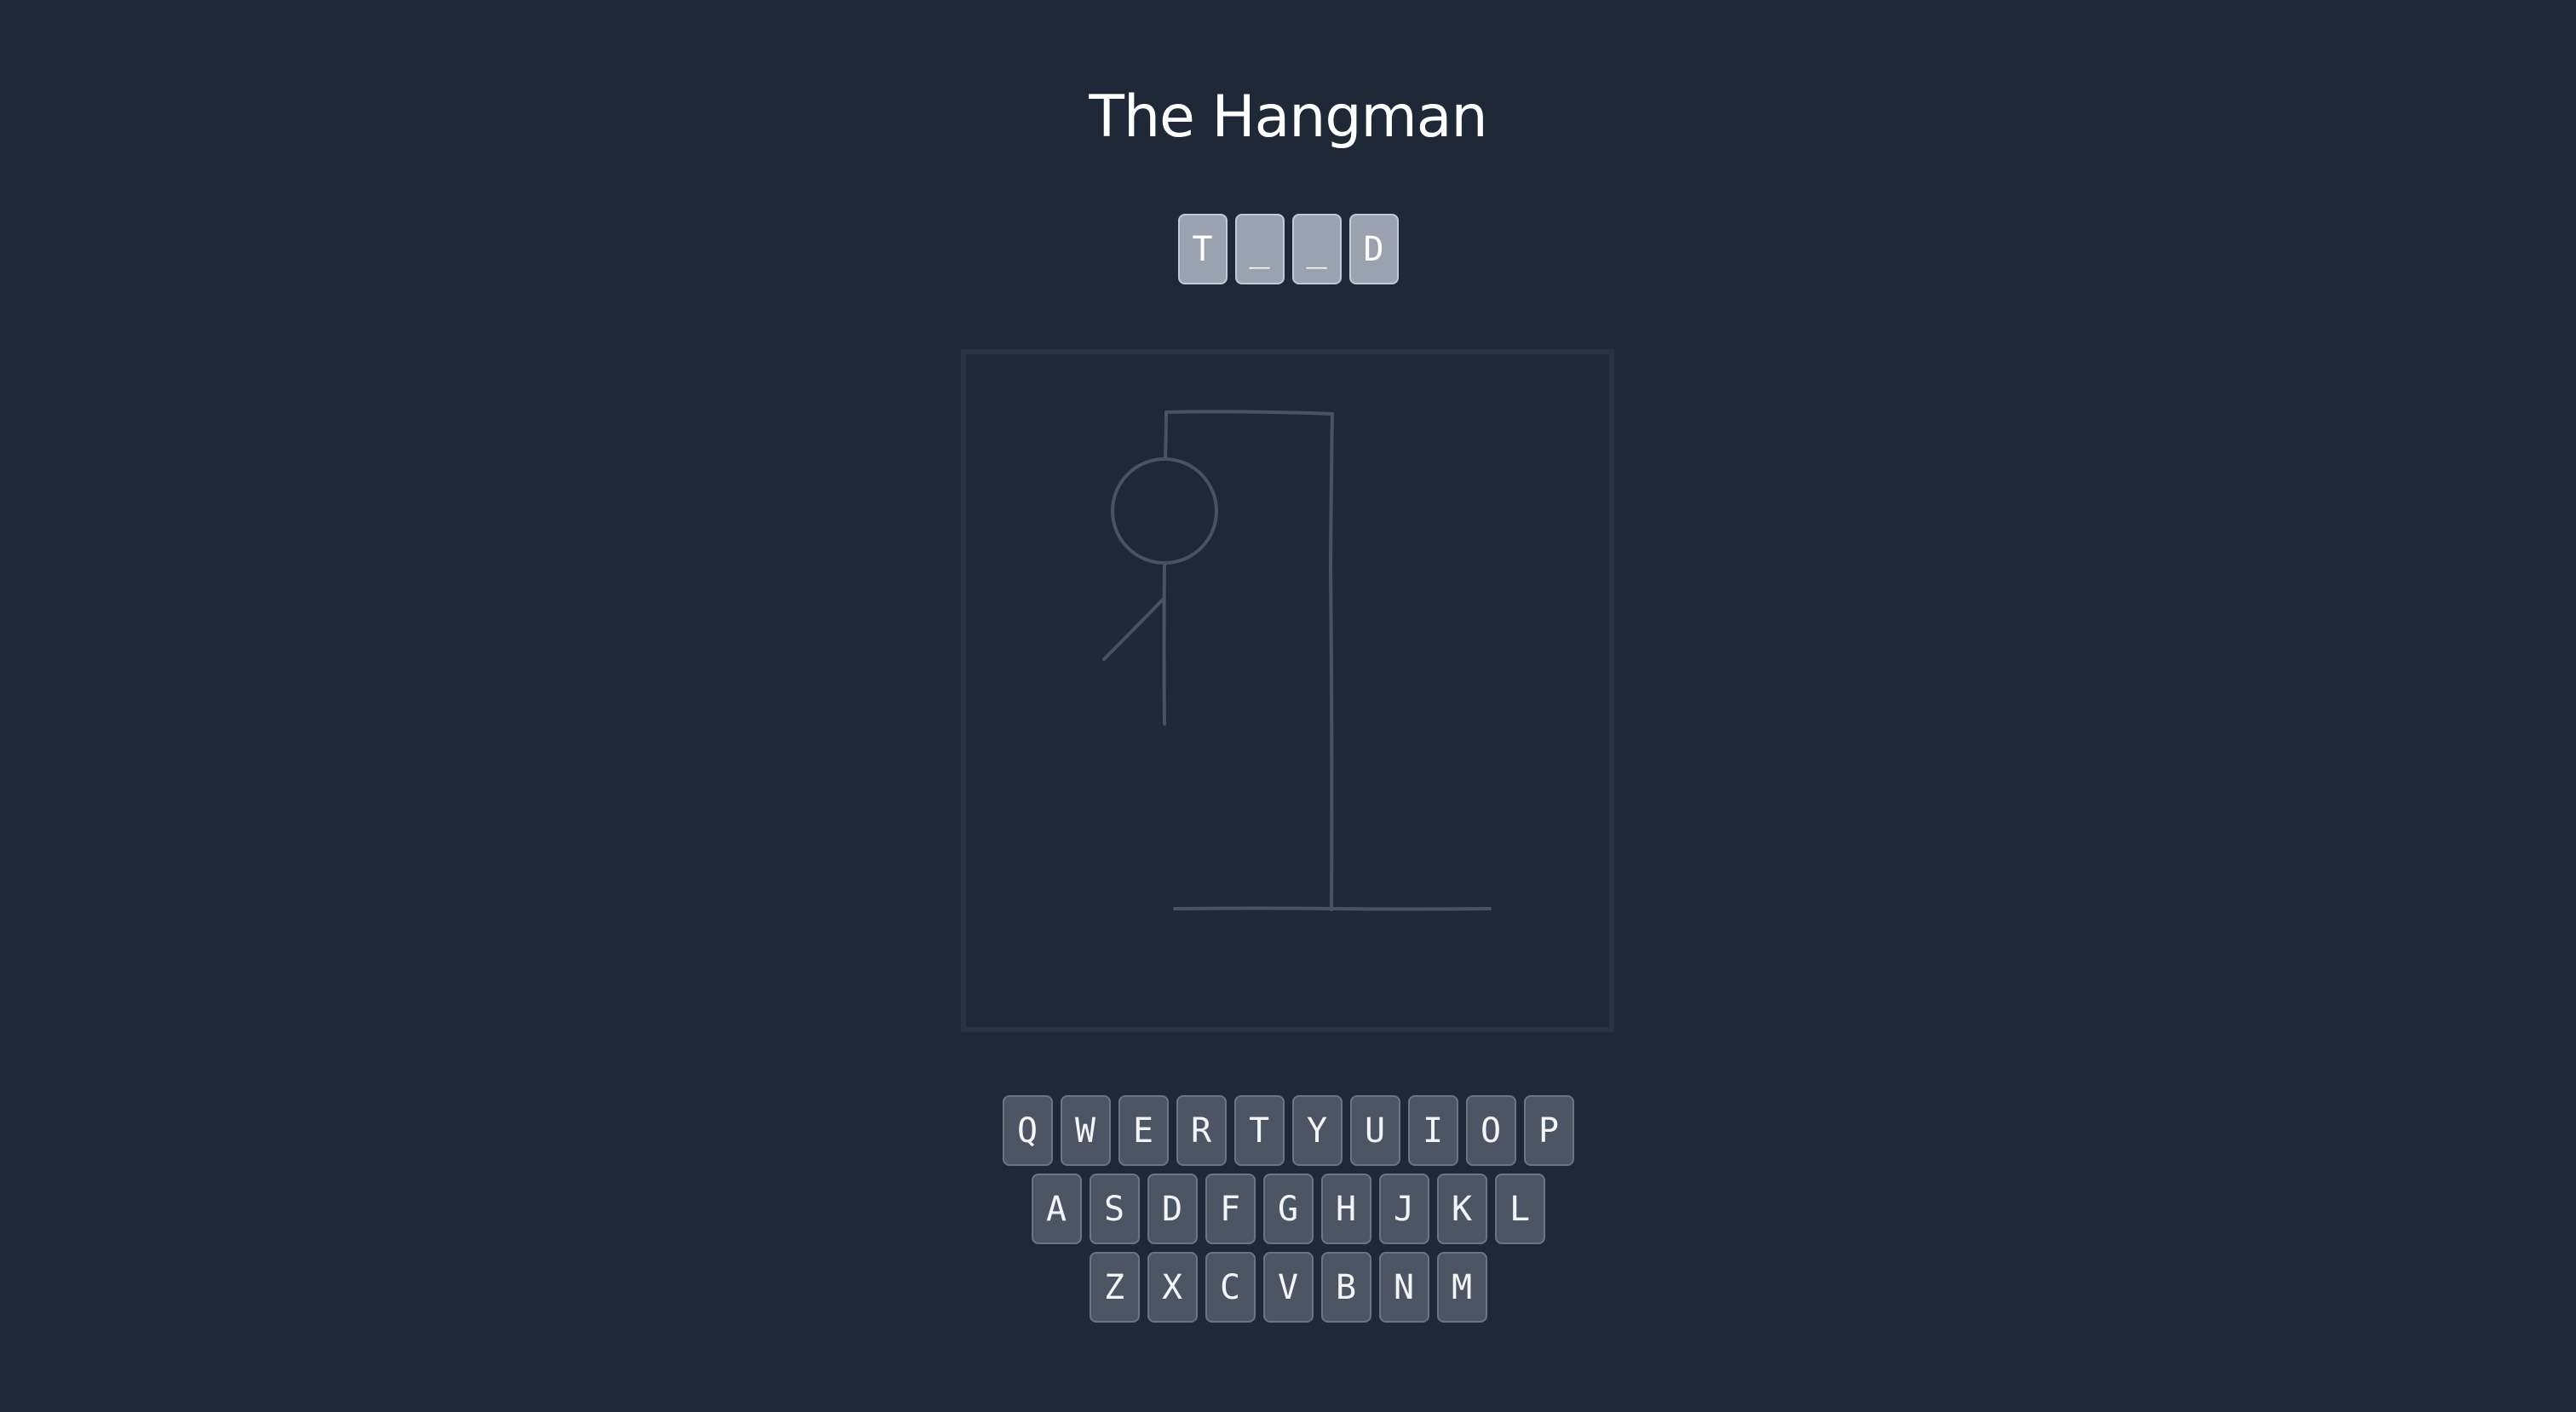 This screenshot has width=2576, height=1412. What do you see at coordinates (1519, 1209) in the screenshot?
I see `key-l: L` at bounding box center [1519, 1209].